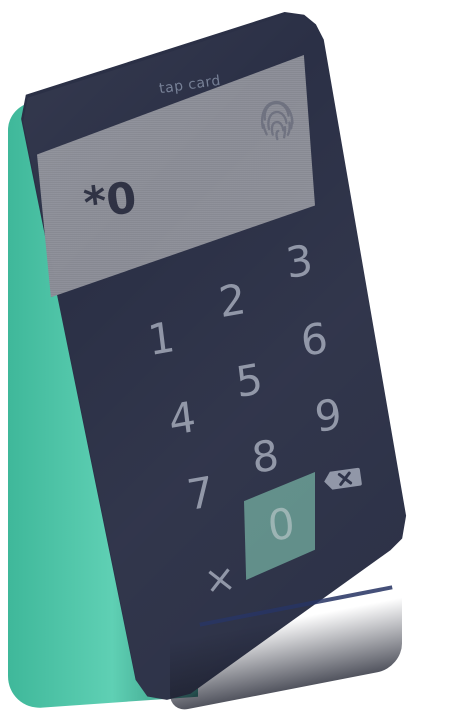  What do you see at coordinates (200, 493) in the screenshot?
I see `keypad-key-7: 7` at bounding box center [200, 493].